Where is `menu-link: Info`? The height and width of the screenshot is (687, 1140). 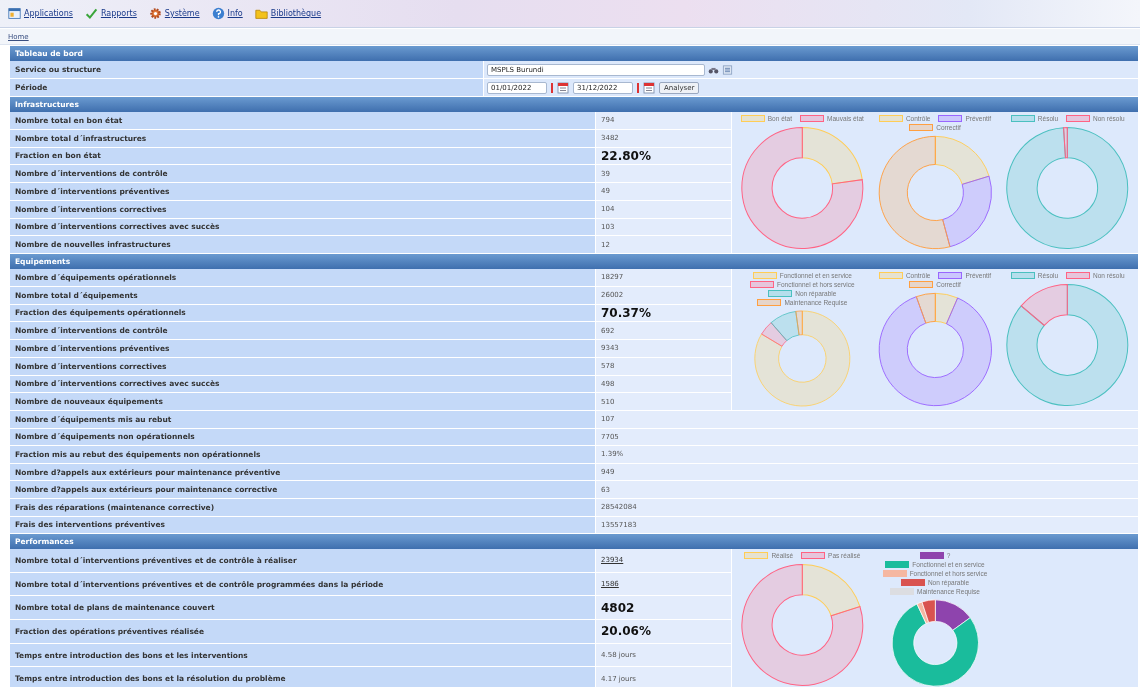 menu-link: Info is located at coordinates (227, 13).